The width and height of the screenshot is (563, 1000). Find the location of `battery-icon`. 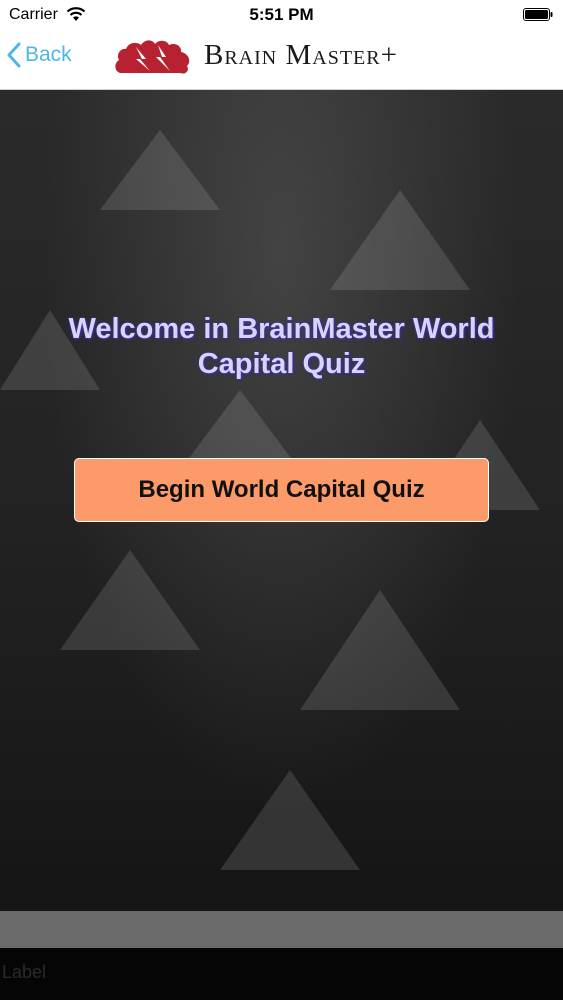

battery-icon is located at coordinates (538, 14).